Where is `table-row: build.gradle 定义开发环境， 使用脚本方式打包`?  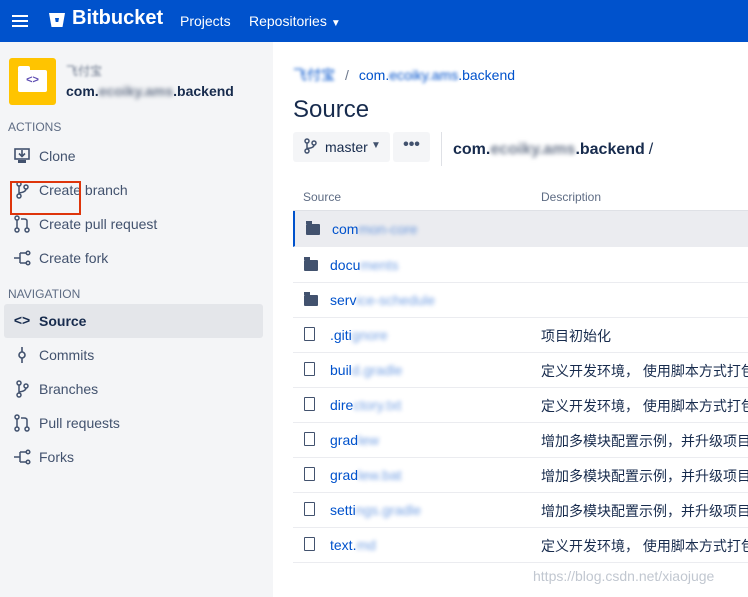 table-row: build.gradle 定义开发环境， 使用脚本方式打包 is located at coordinates (520, 370).